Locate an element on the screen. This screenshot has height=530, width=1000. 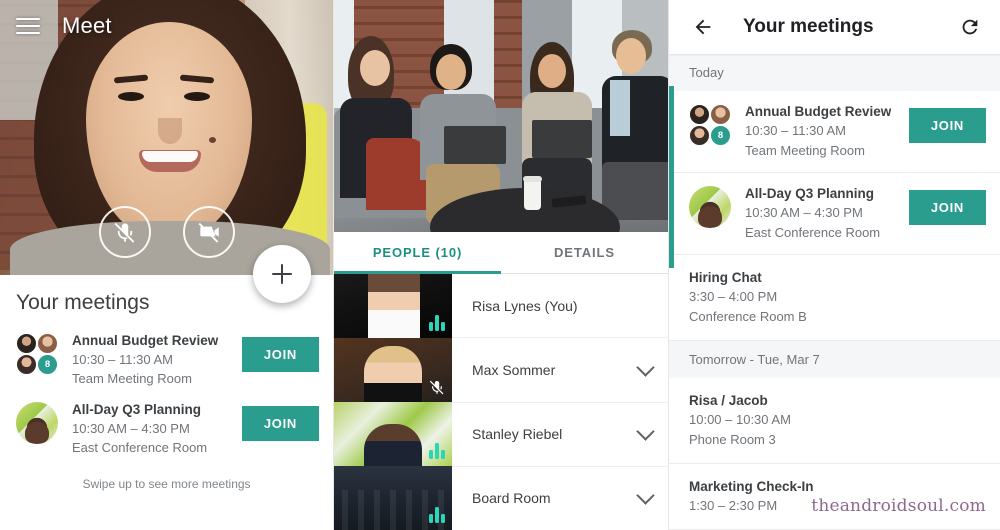
meeting-time: 10:00 – 10:30 AM is located at coordinates (740, 419).